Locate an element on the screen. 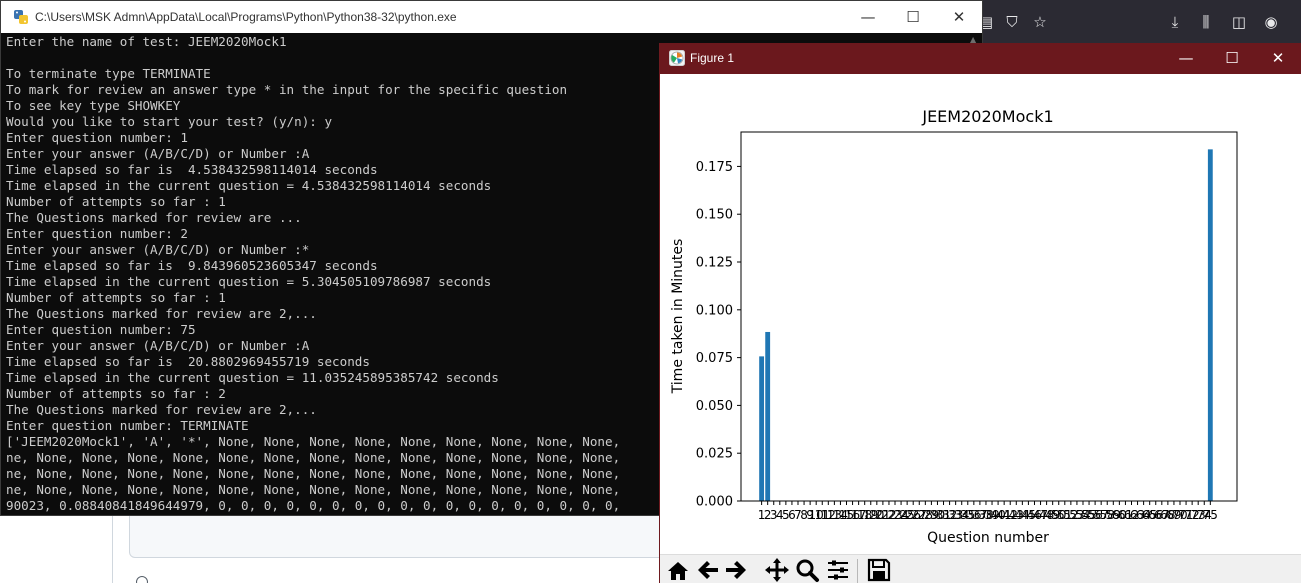 The image size is (1301, 583). y-tick-label: 0.025 is located at coordinates (714, 454).